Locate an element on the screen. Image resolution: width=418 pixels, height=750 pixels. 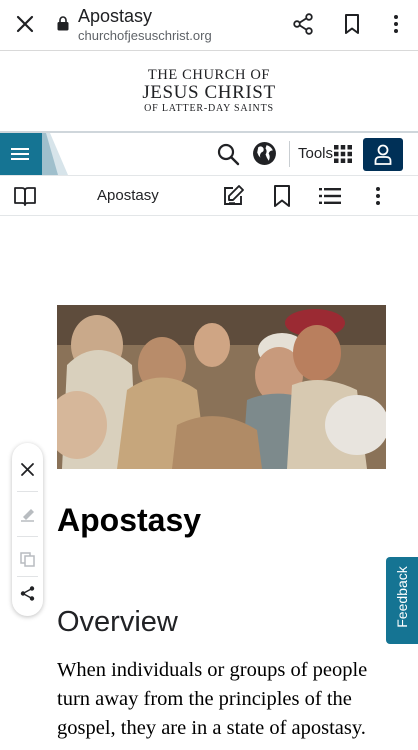
close-tools-button is located at coordinates (27, 469).